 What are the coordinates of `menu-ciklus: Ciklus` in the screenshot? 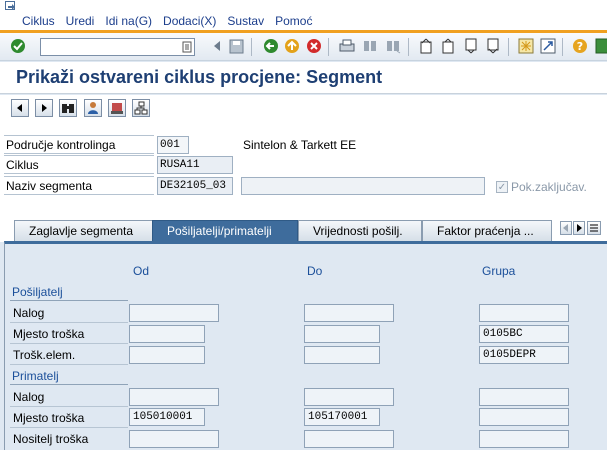 It's located at (38, 21).